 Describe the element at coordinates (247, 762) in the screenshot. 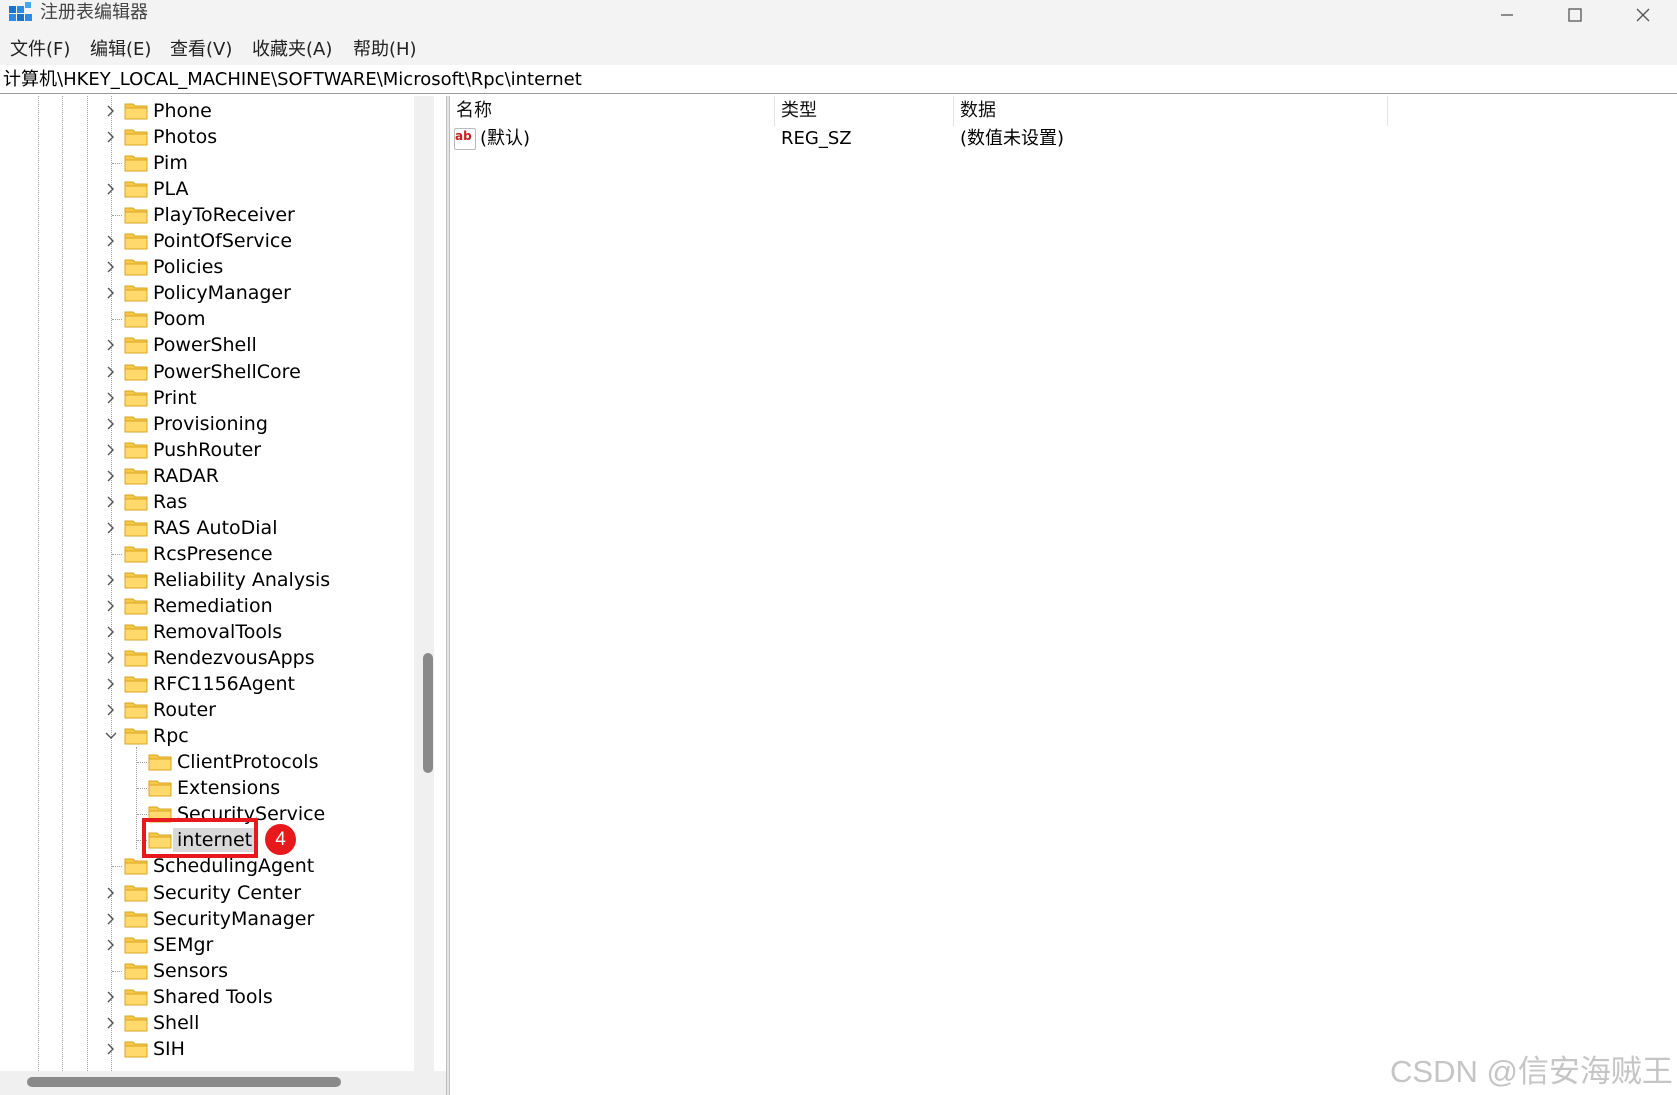

I see `tree-node-label: ClientProtocols` at that location.